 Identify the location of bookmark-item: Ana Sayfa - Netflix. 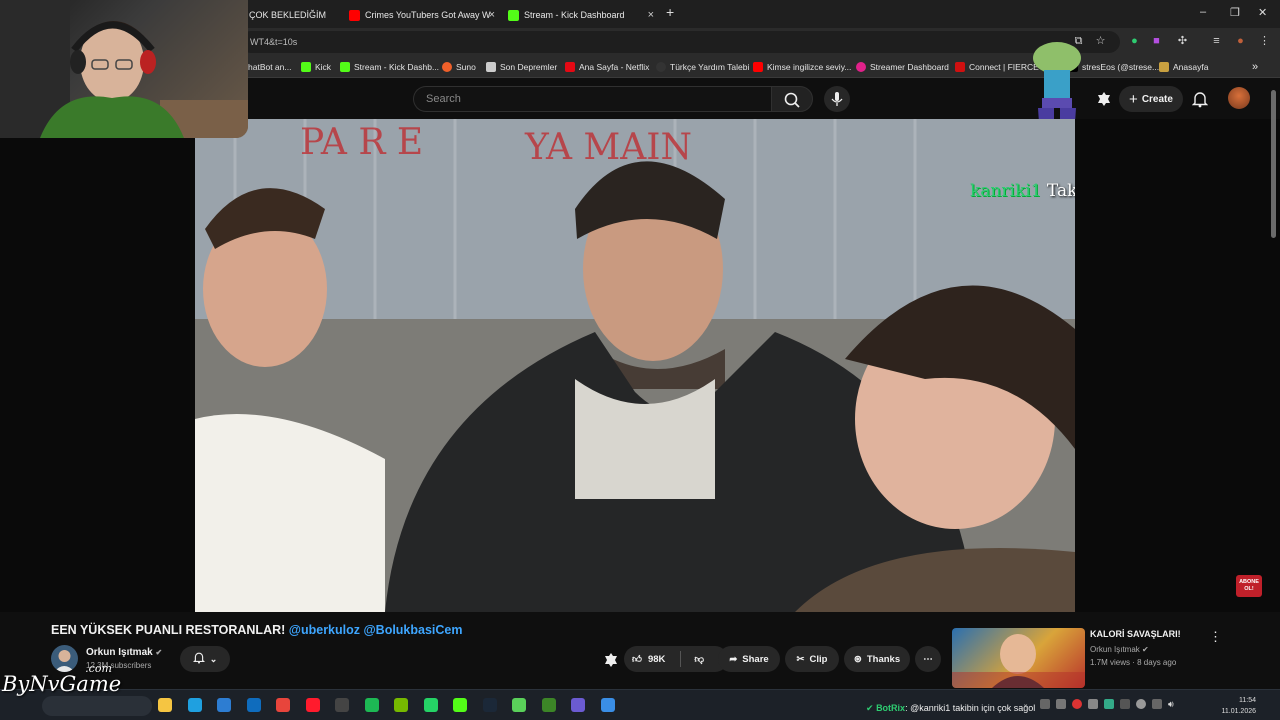
(607, 67).